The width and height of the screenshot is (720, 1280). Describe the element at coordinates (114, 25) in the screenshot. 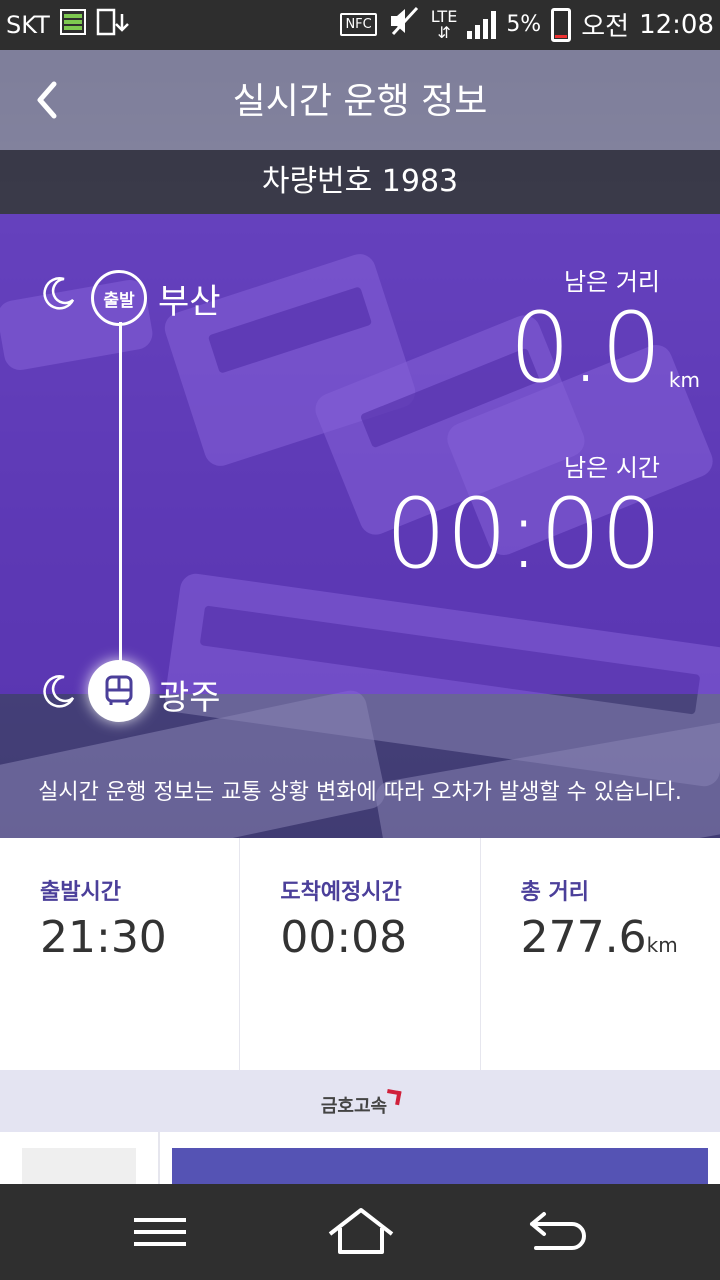

I see `download-icon` at that location.